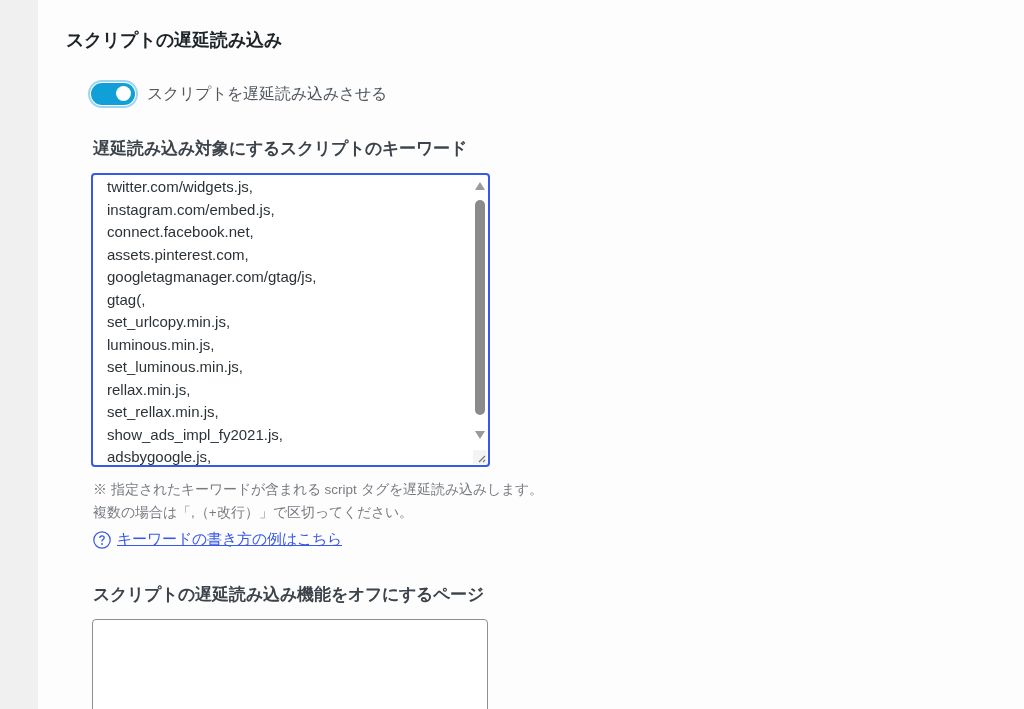 The height and width of the screenshot is (709, 1024). I want to click on help-icon, so click(102, 540).